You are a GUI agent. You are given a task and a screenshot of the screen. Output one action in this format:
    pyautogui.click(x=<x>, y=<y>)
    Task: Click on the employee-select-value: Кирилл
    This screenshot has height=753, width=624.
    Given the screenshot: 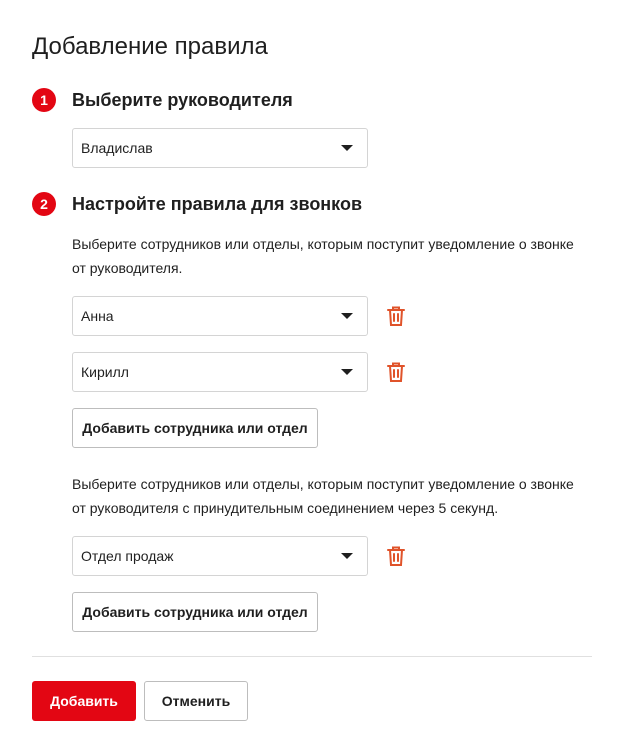 What is the action you would take?
    pyautogui.click(x=105, y=372)
    